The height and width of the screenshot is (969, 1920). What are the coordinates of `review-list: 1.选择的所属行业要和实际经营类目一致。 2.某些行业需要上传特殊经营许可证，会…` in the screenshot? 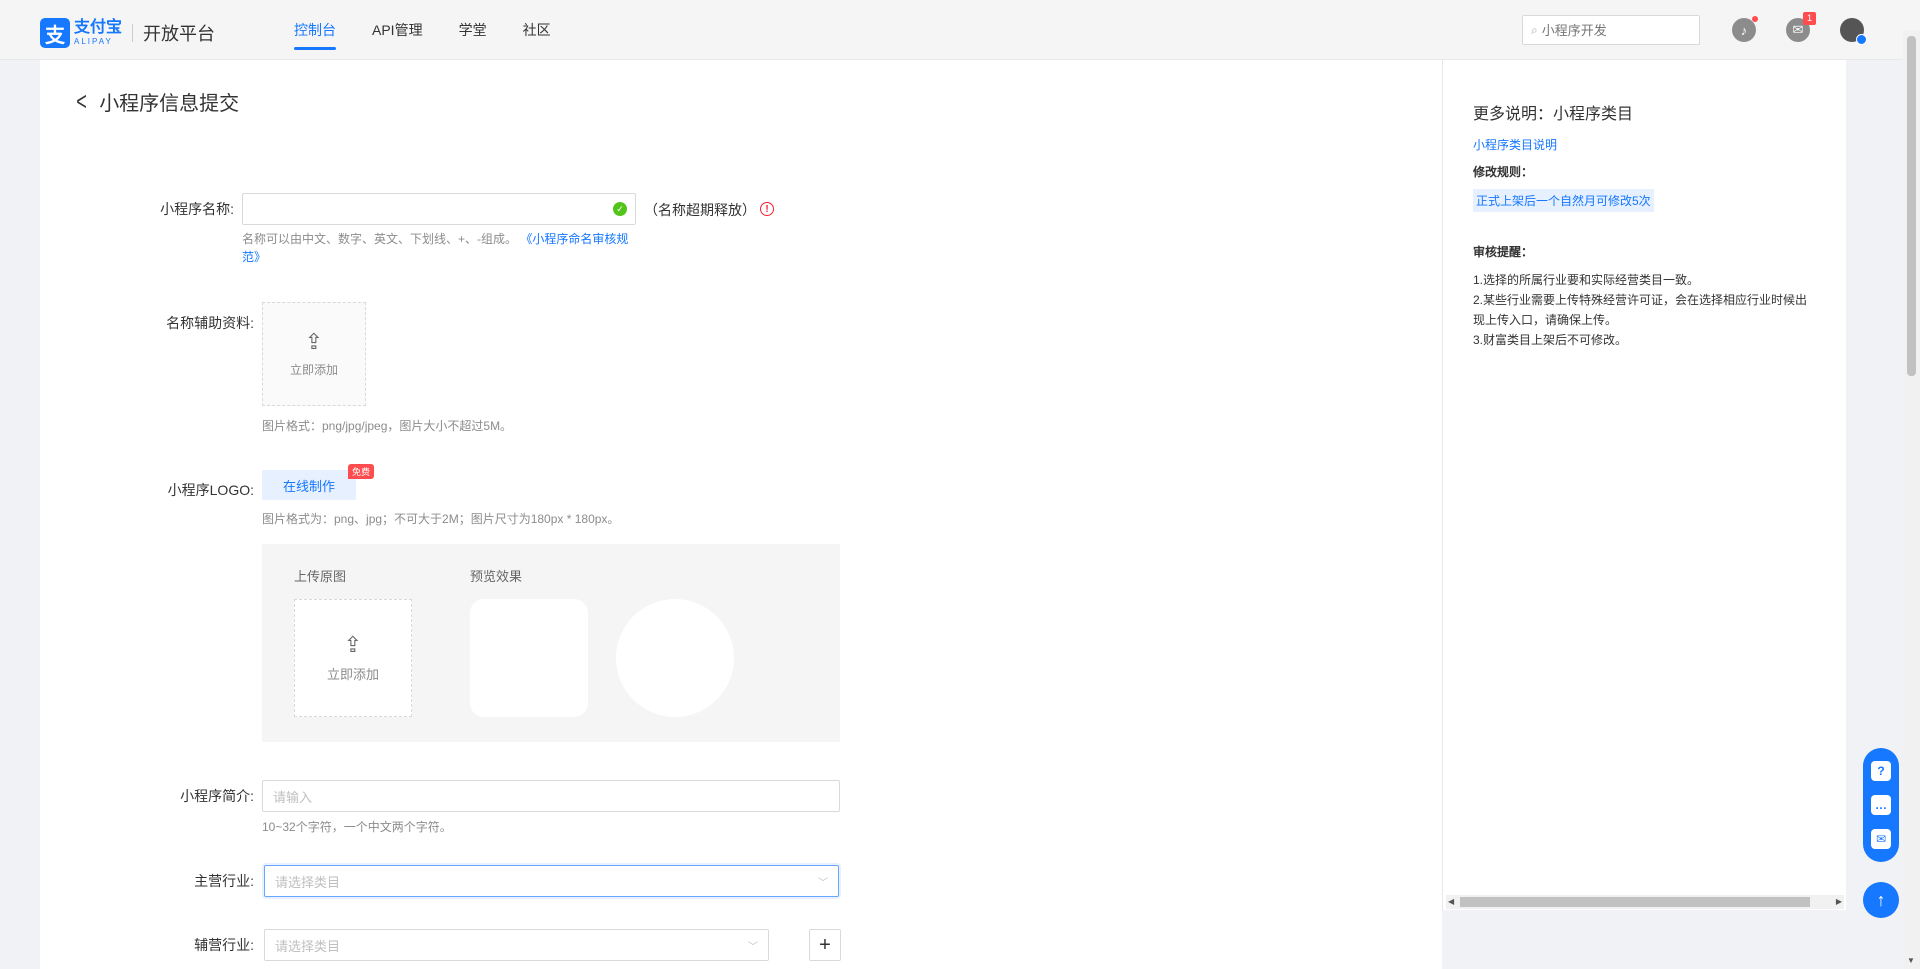 It's located at (1643, 310).